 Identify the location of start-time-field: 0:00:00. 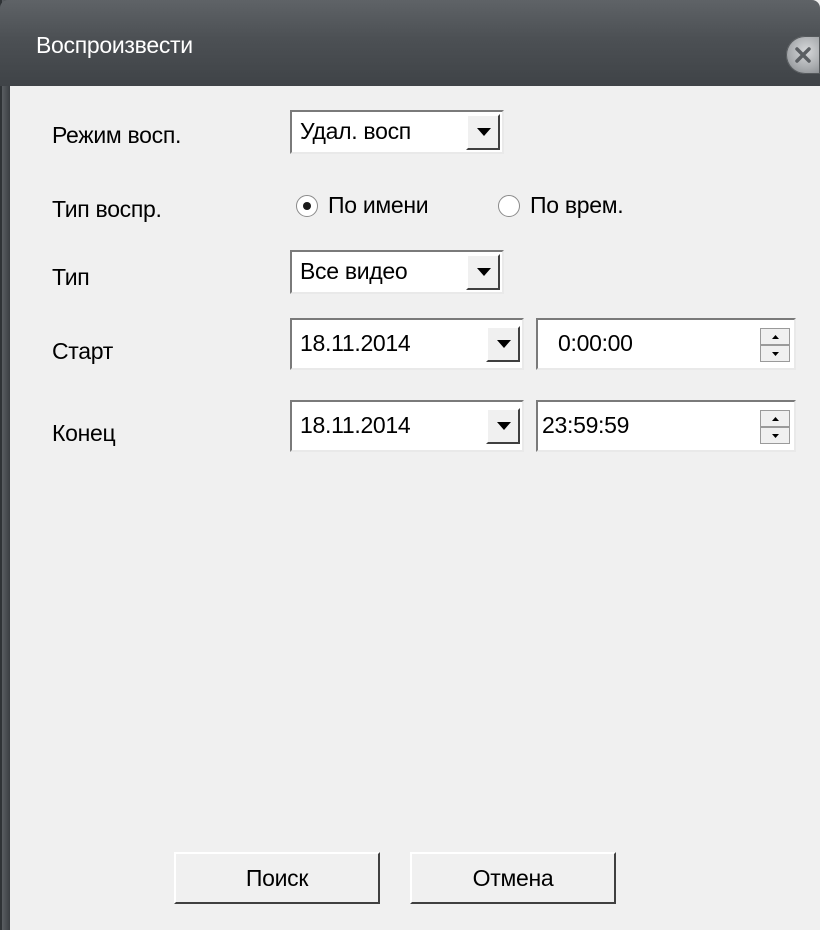
(666, 344).